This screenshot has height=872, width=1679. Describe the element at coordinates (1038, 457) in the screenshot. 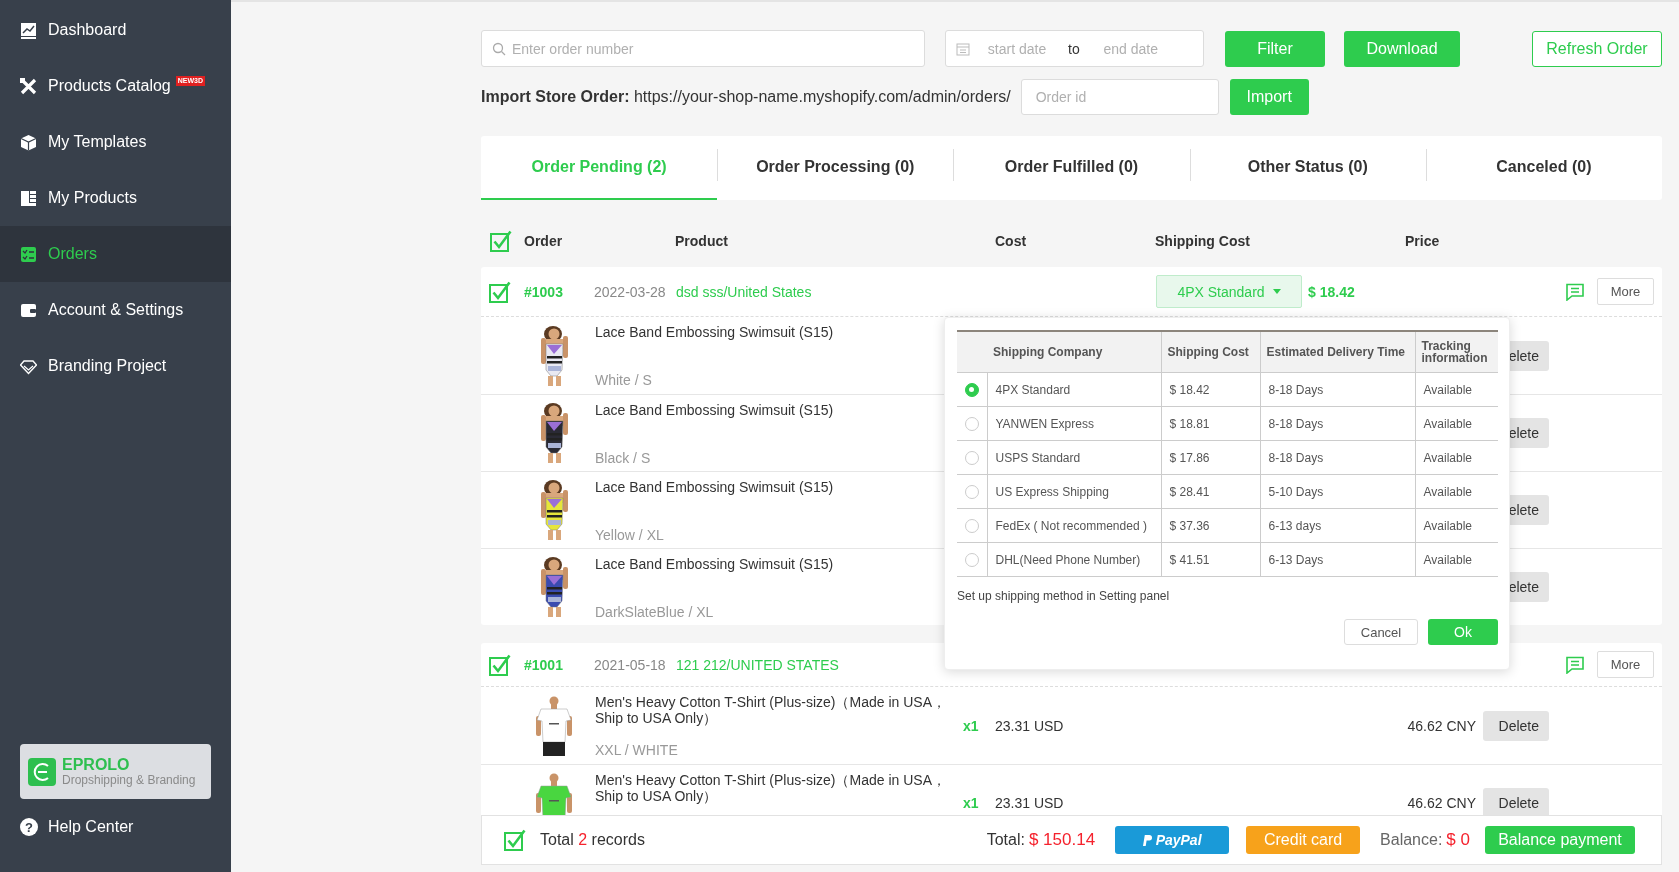

I see `table-cell: USPS Standard` at that location.